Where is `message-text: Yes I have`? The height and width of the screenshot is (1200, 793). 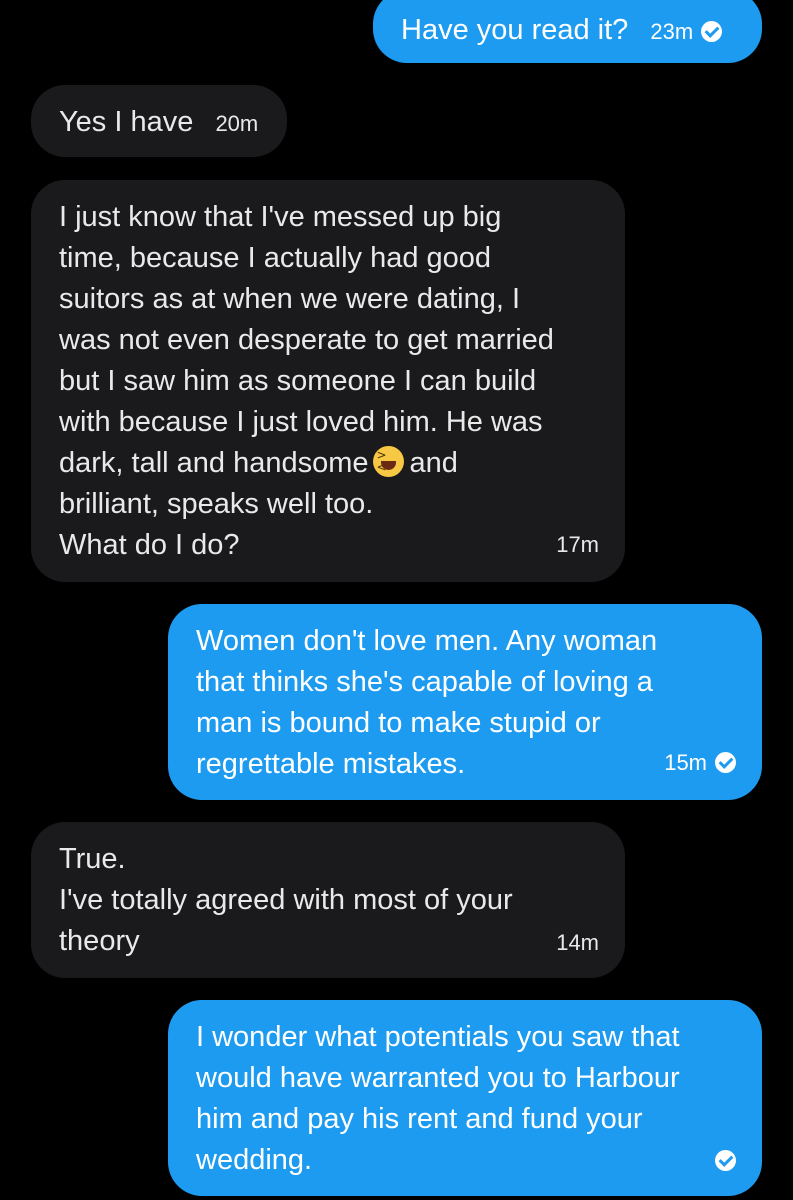 message-text: Yes I have is located at coordinates (126, 122).